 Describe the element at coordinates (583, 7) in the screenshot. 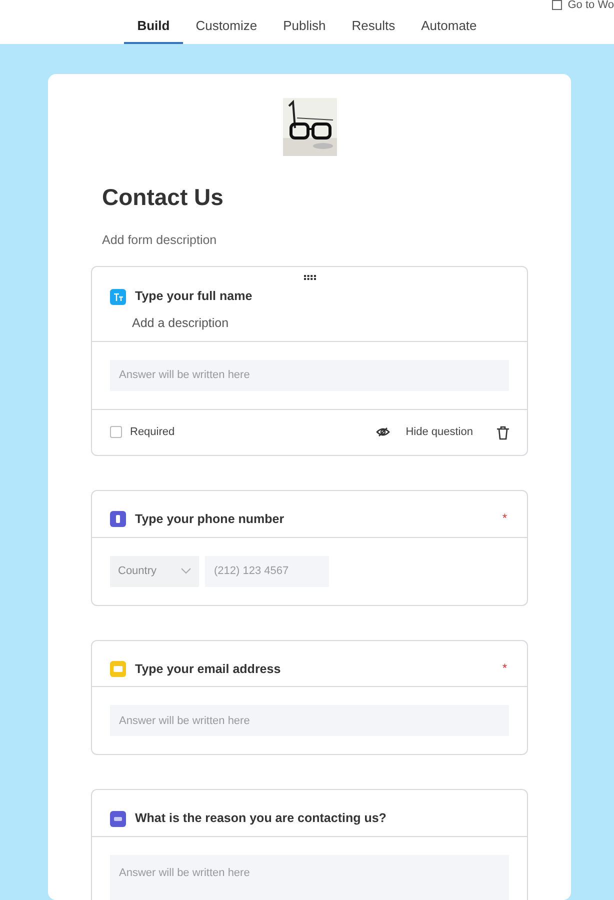

I see `go-to-link: Go to Wo` at that location.